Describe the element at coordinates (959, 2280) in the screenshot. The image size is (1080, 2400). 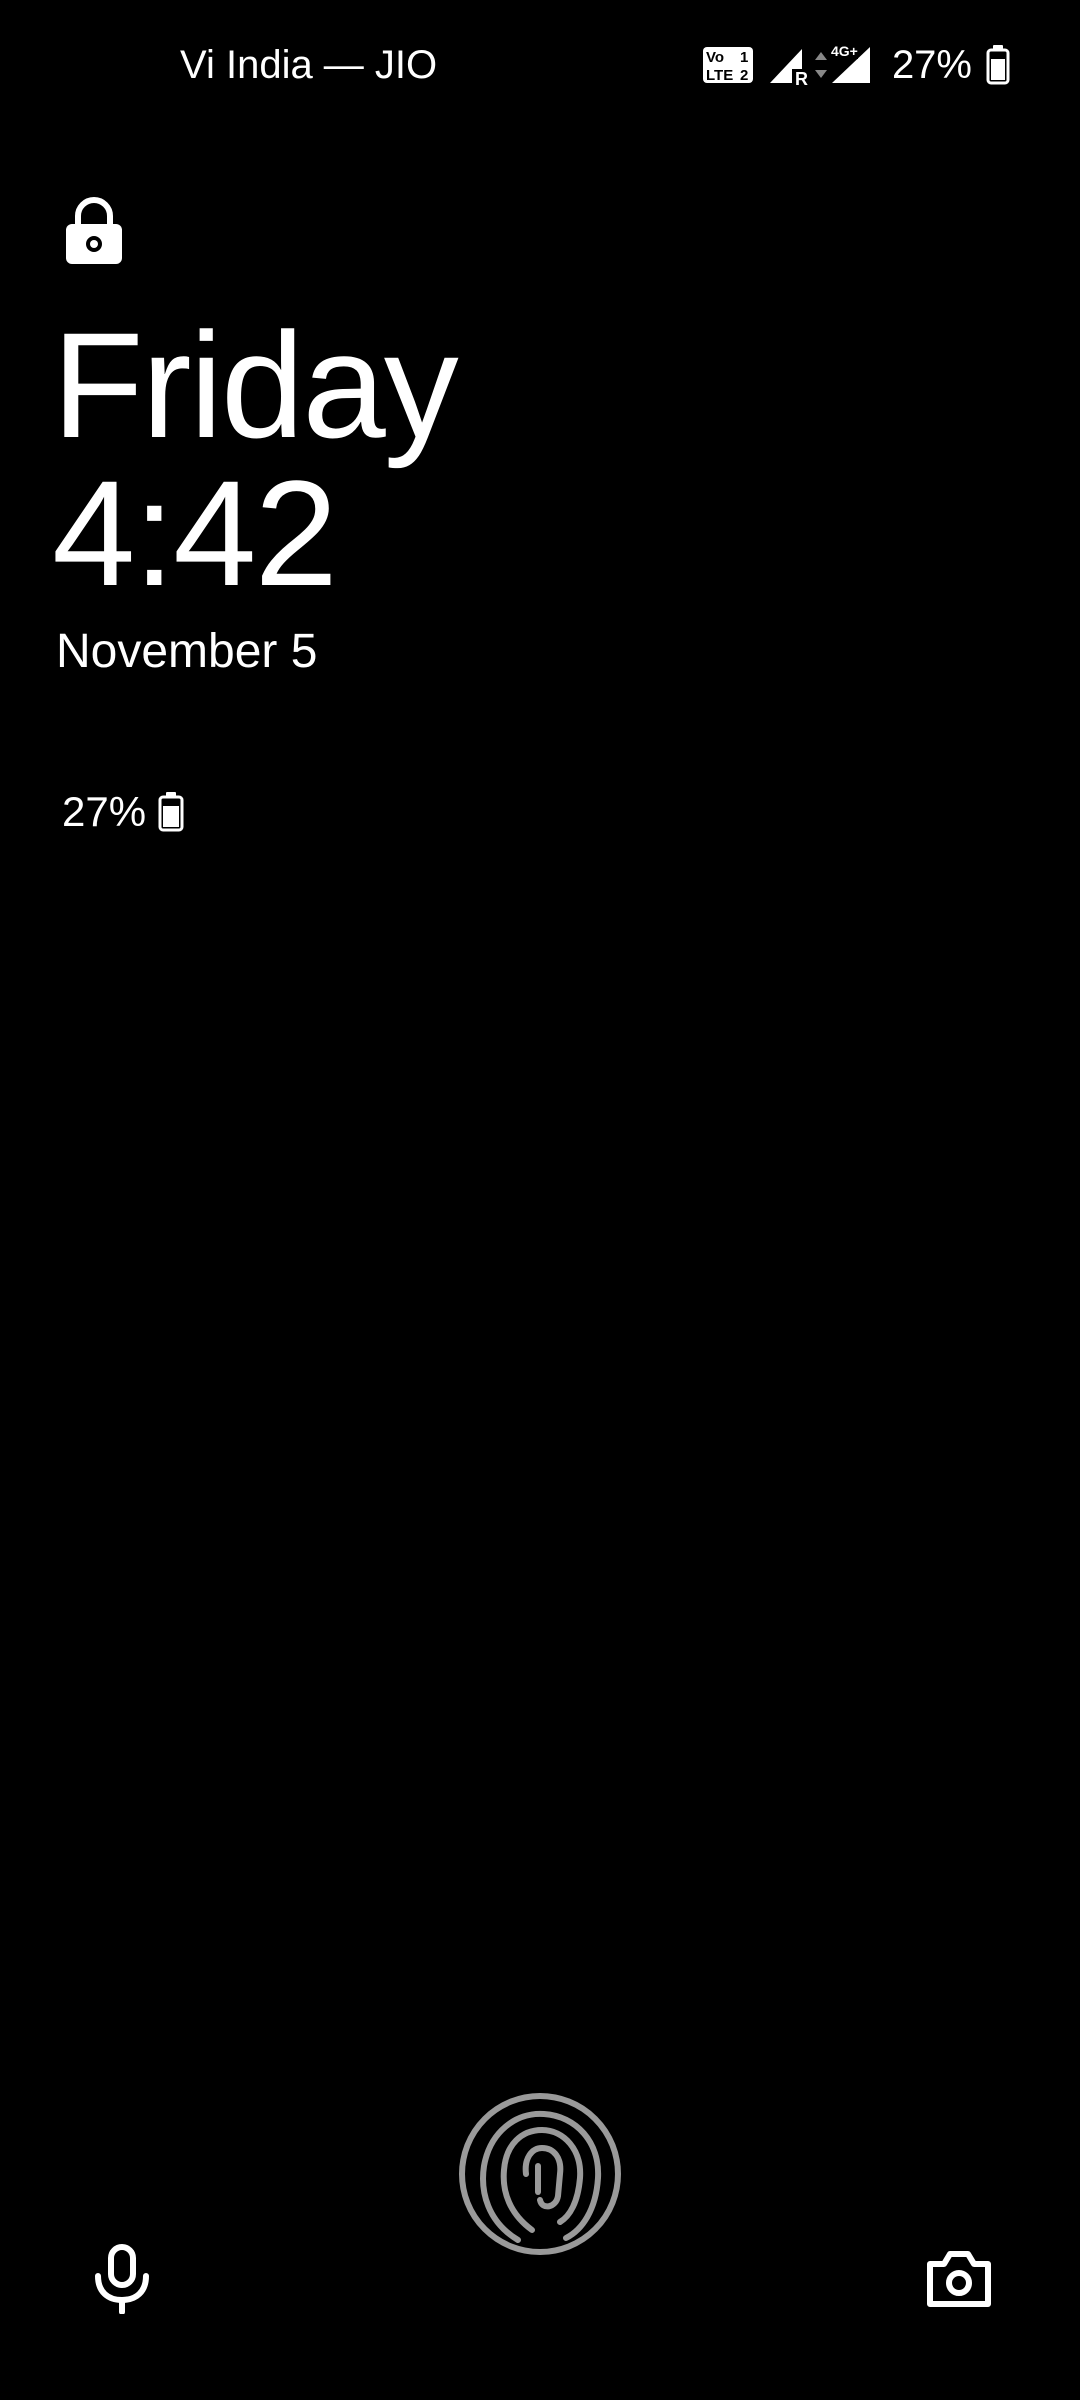
I see `camera-icon` at that location.